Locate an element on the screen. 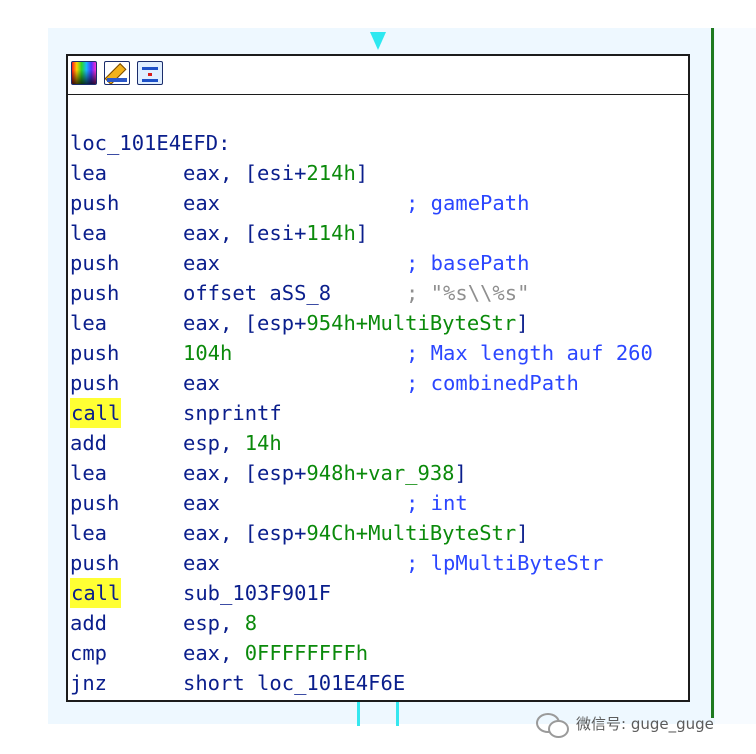  instruction-row: push eax ; combinedPath is located at coordinates (324, 383).